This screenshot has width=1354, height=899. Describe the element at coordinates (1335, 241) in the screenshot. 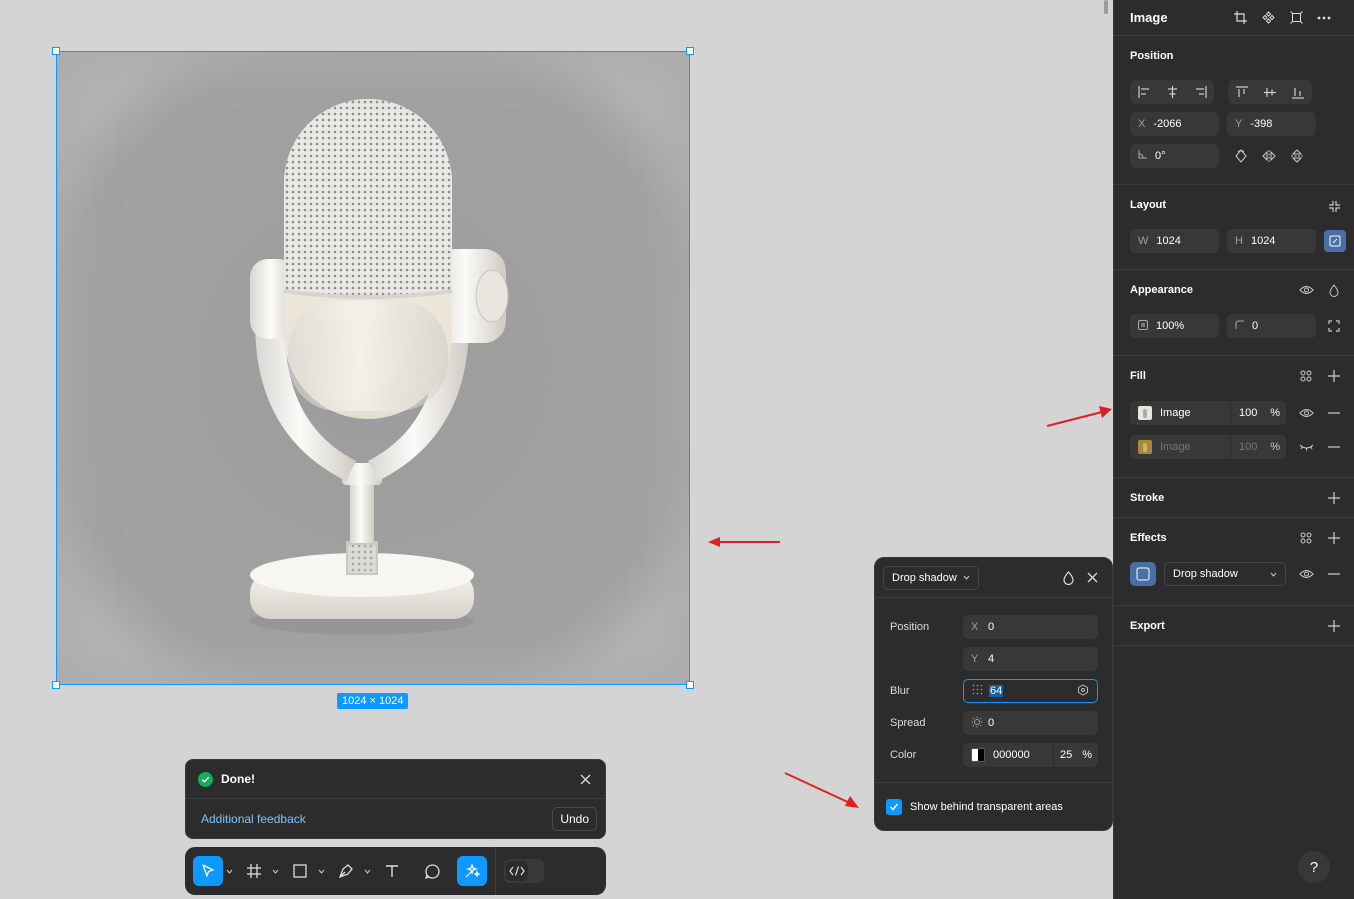

I see `constrain-proportions-icon` at that location.